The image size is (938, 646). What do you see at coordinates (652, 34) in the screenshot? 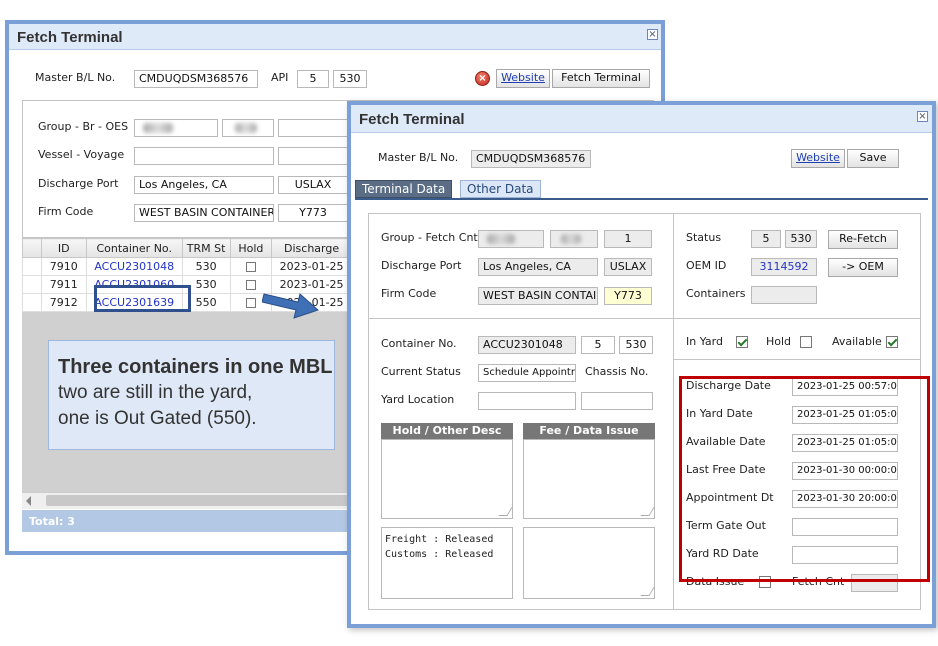
I see `back-close-icon: ×` at bounding box center [652, 34].